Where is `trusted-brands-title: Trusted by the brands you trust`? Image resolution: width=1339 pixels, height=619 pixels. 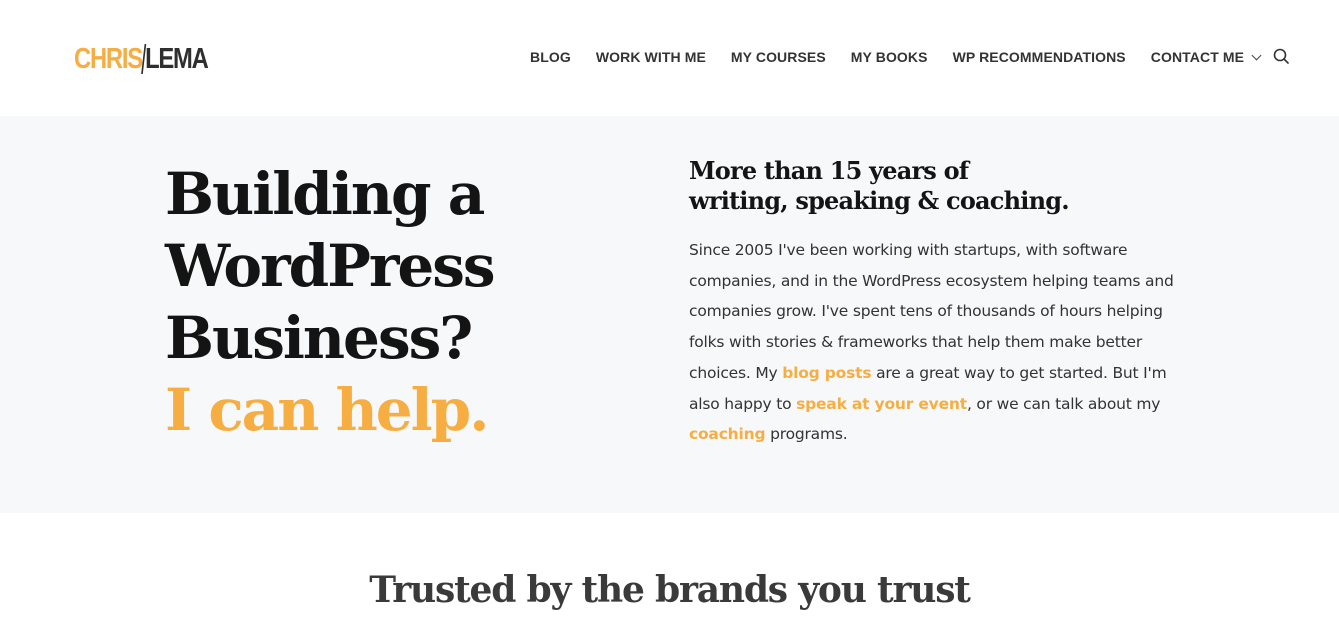
trusted-brands-title: Trusted by the brands you trust is located at coordinates (670, 590).